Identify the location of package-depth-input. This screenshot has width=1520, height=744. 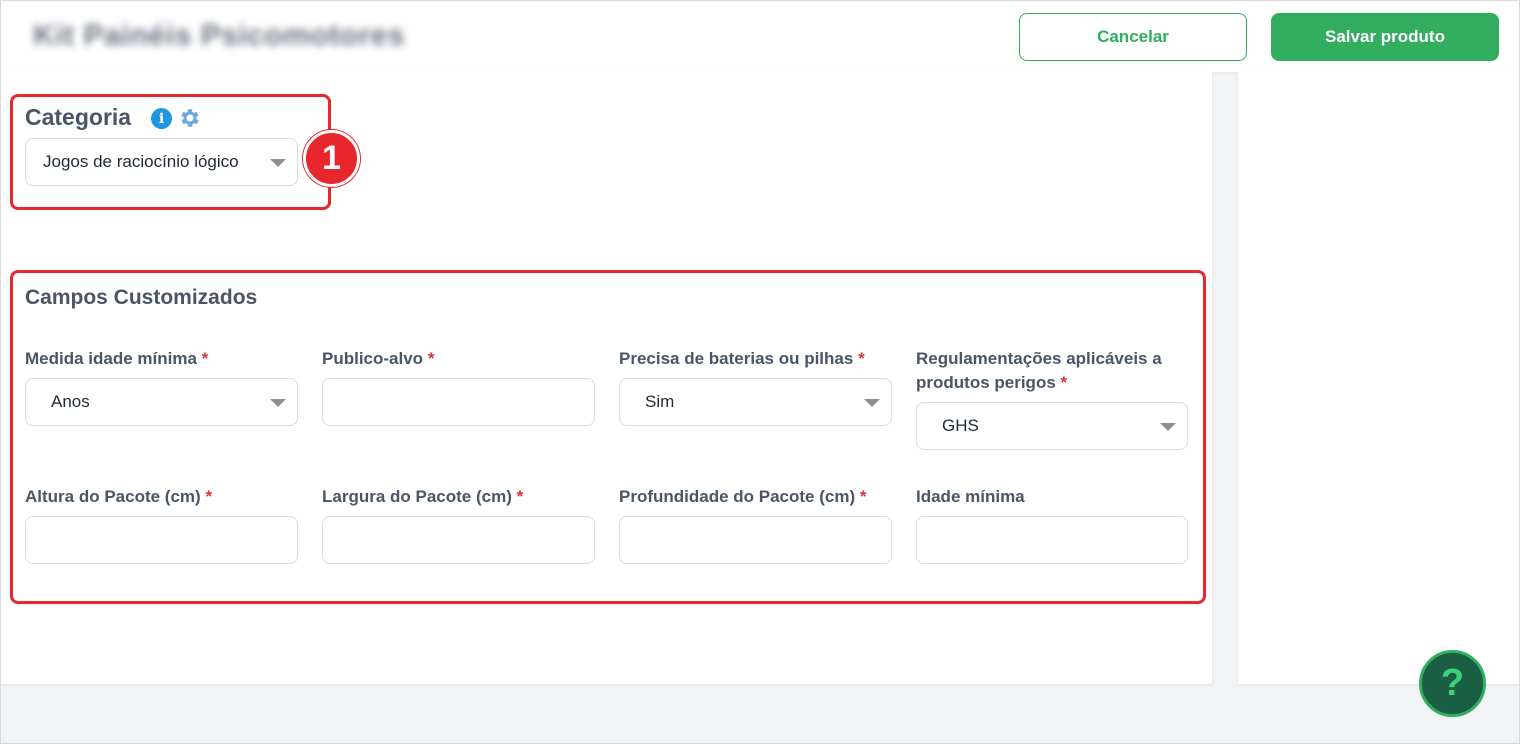
(755, 540).